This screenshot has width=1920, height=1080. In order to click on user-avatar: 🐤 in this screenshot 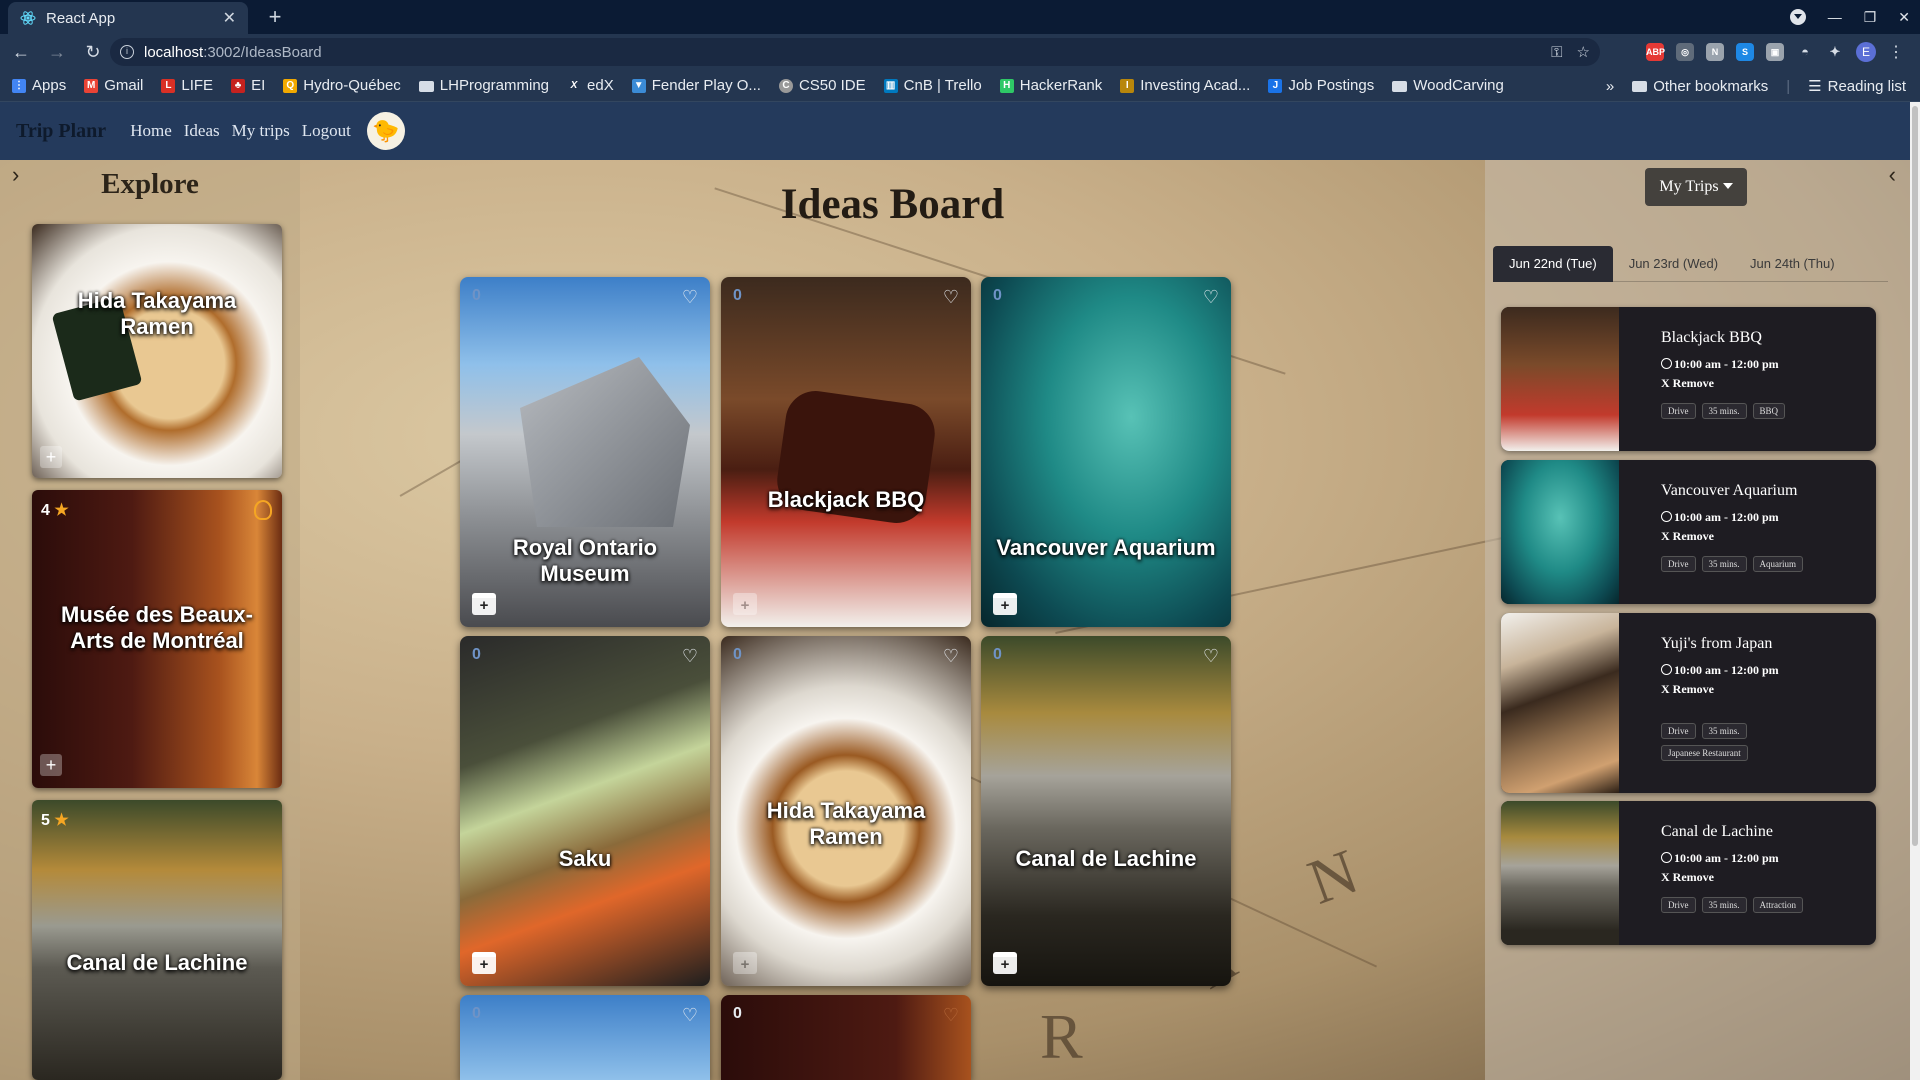, I will do `click(385, 131)`.